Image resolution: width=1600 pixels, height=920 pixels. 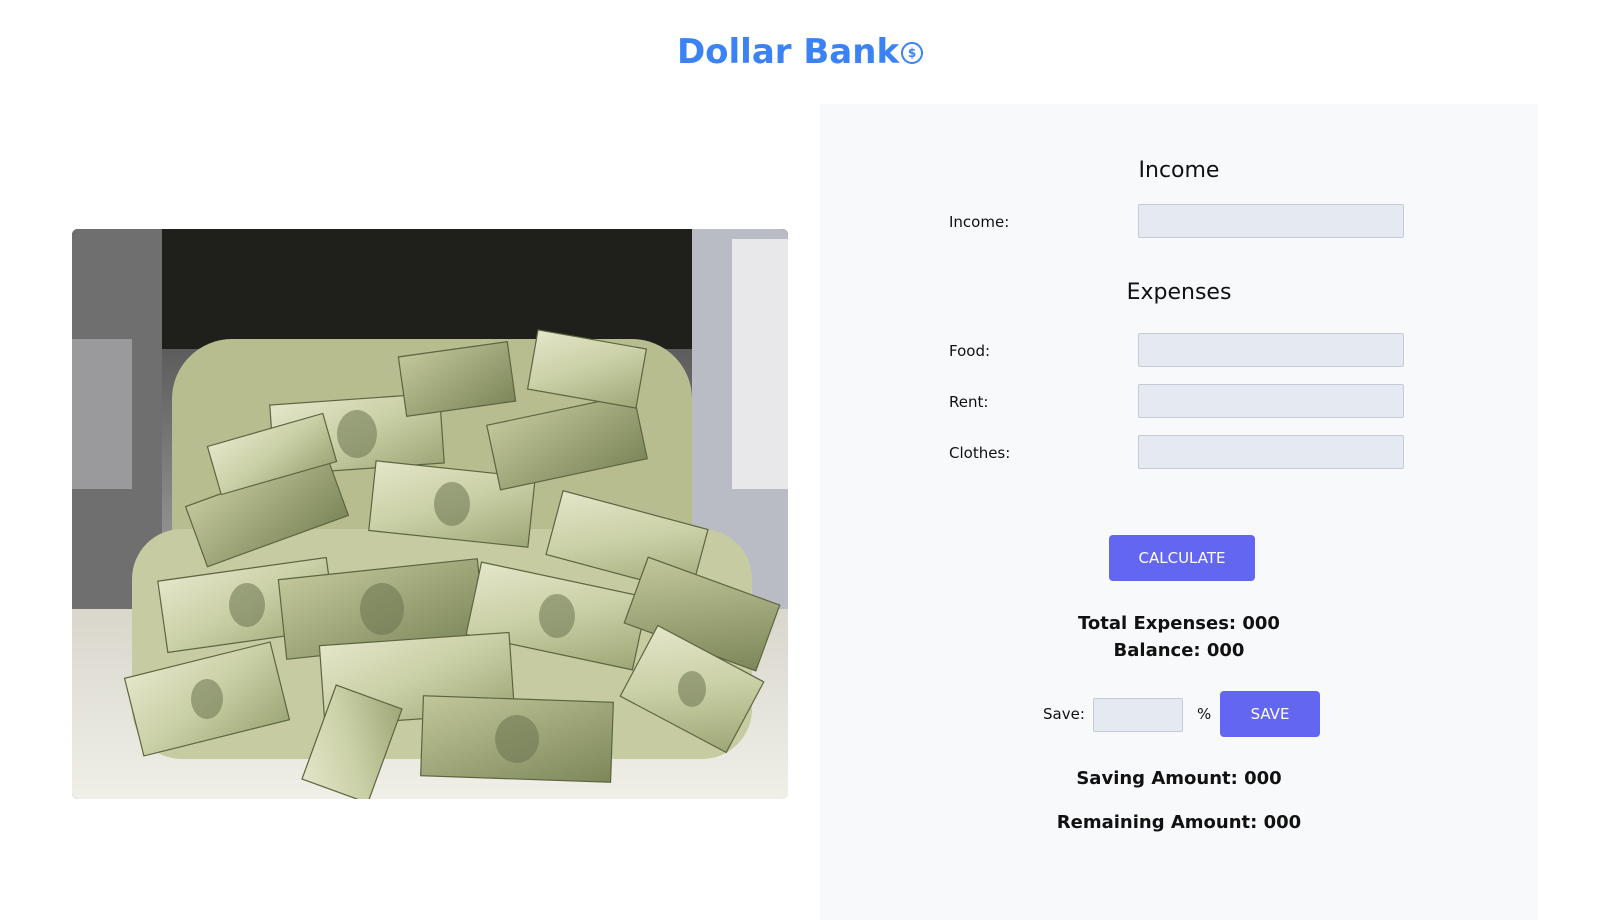 I want to click on dollar-circle-icon: $, so click(x=912, y=53).